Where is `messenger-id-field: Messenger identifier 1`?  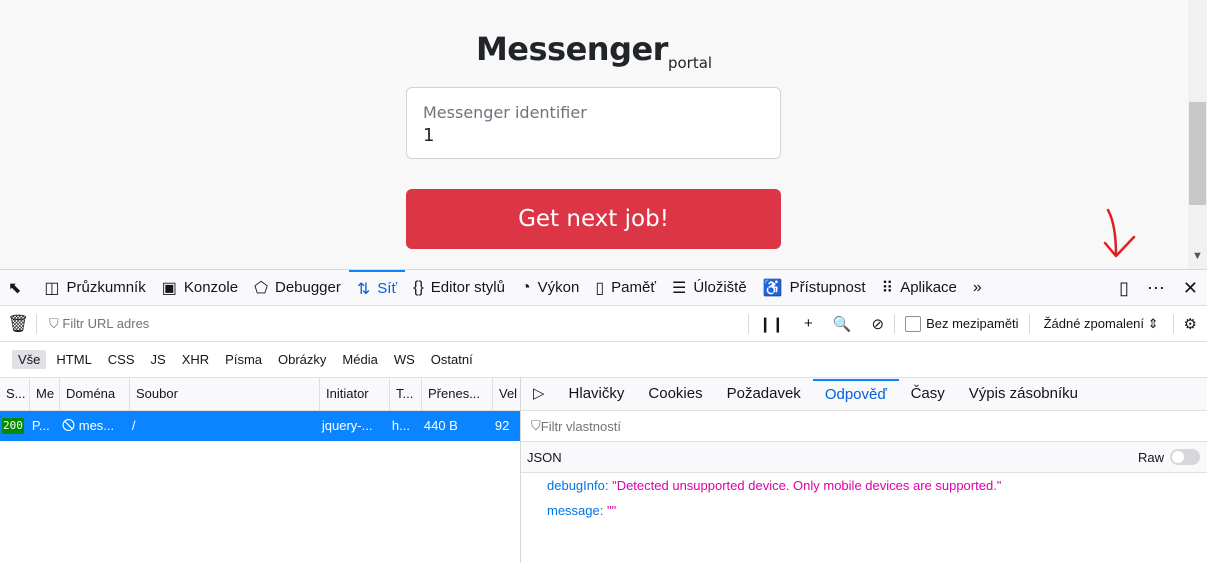 messenger-id-field: Messenger identifier 1 is located at coordinates (593, 123).